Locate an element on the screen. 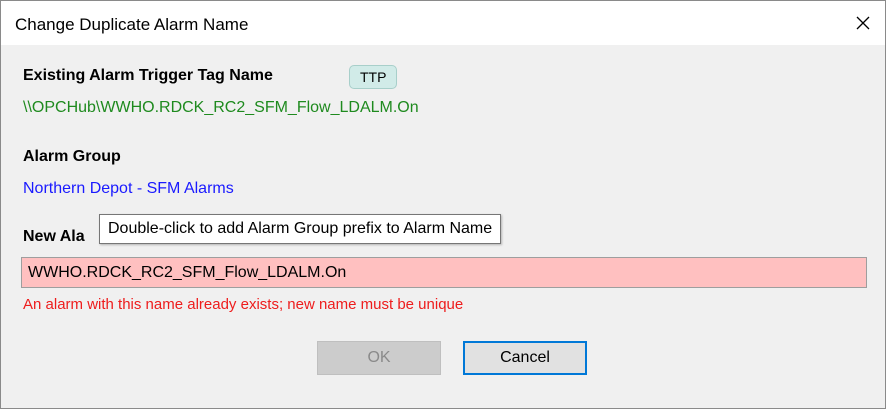  existing-tag-path: \\OPCHub\WWHO.RDCK_RC2_SFM_Flow_LDALM.On is located at coordinates (221, 107).